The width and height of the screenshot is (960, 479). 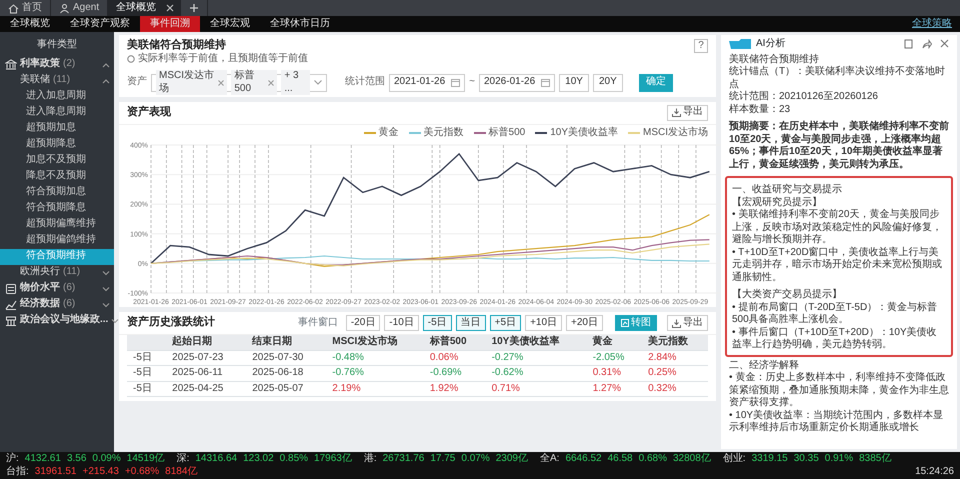 I want to click on item-count: (2), so click(x=69, y=64).